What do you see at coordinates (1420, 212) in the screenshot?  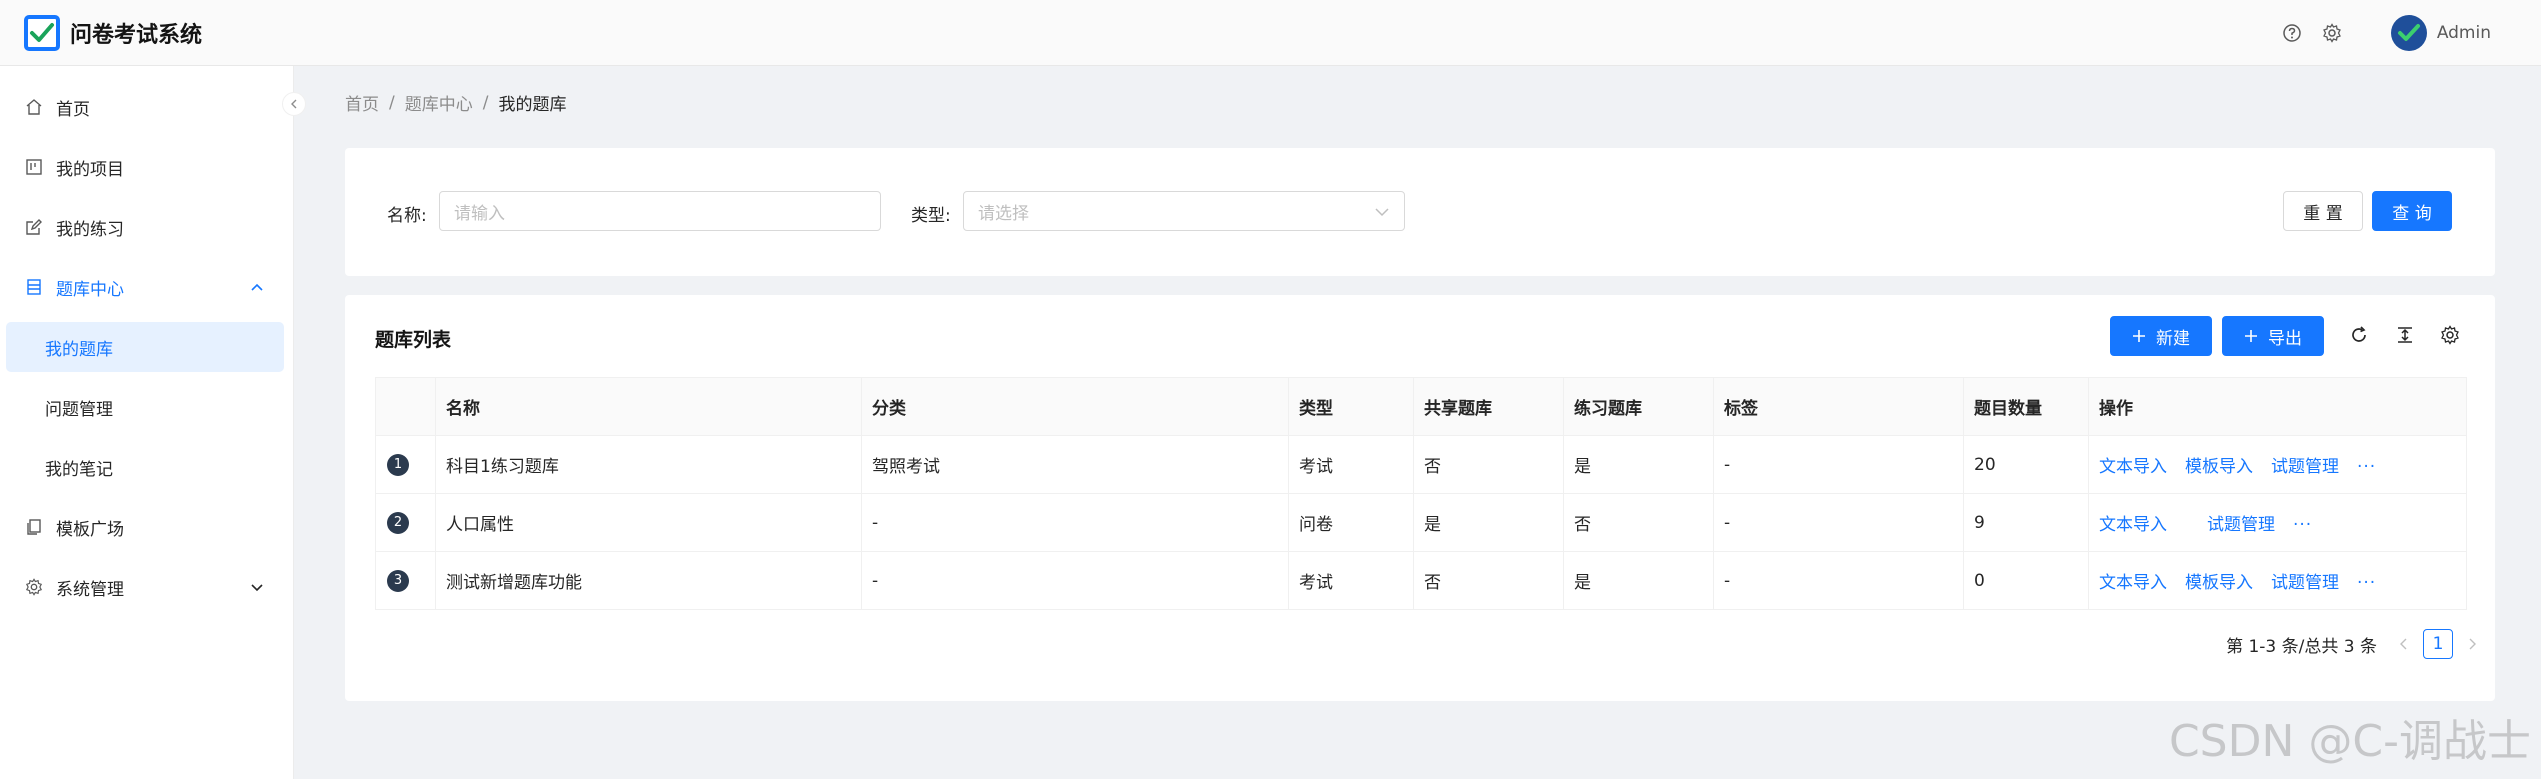 I see `search-form: 名称: 请输入 类型: 请选择 重 置 查 询` at bounding box center [1420, 212].